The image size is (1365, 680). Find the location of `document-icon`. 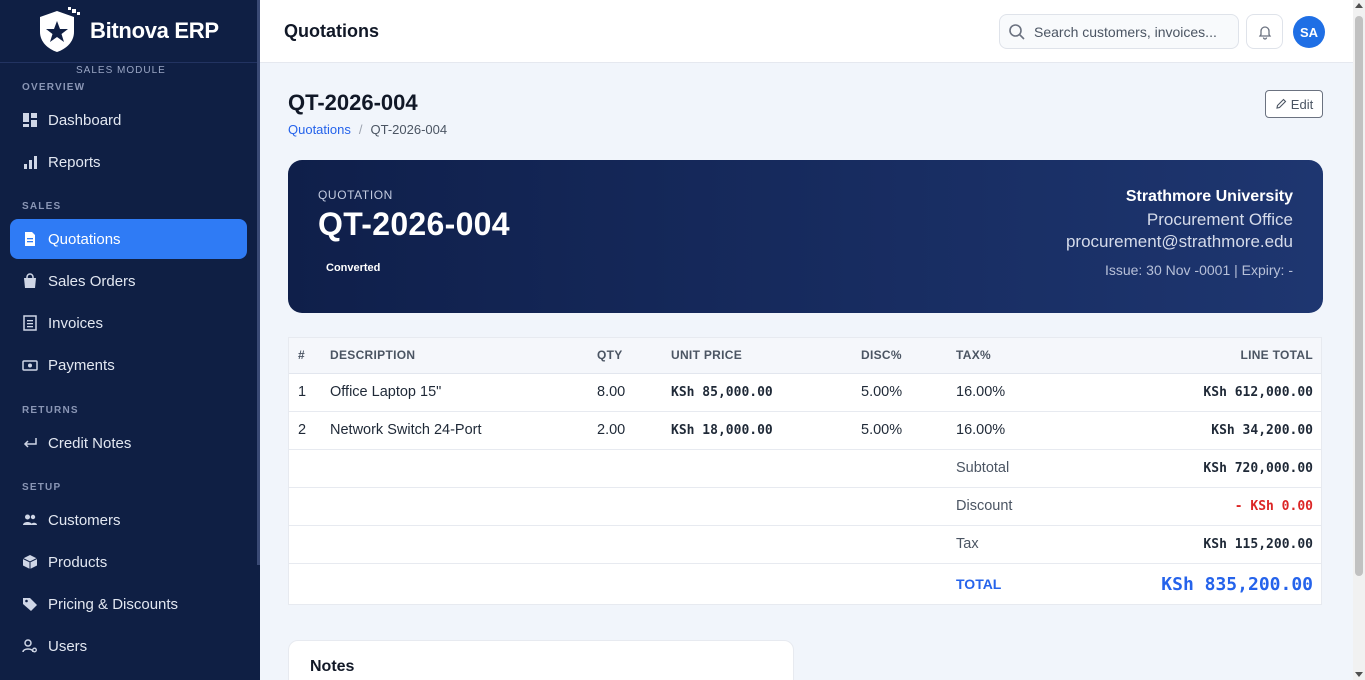

document-icon is located at coordinates (30, 239).